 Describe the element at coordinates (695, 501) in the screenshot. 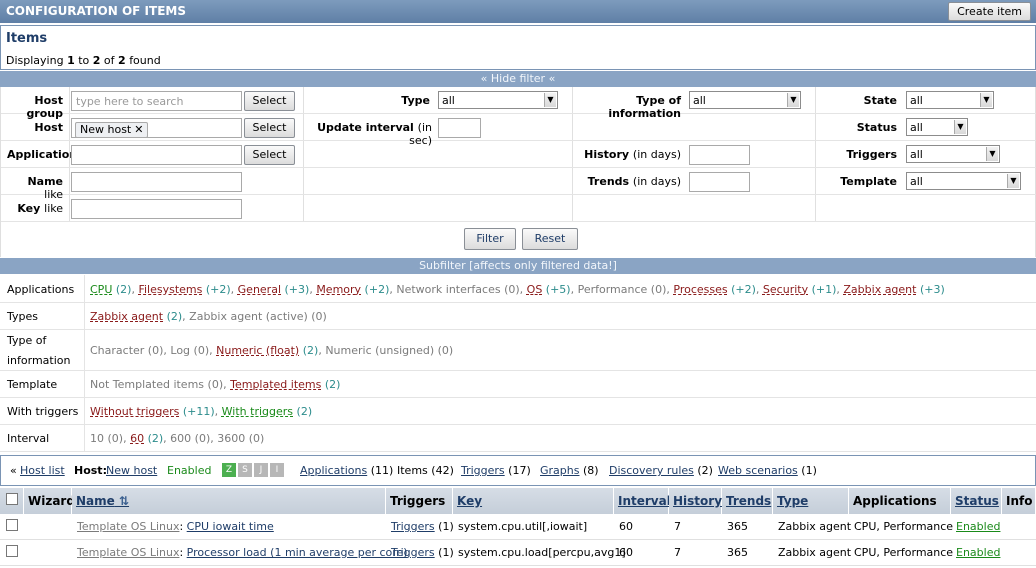

I see `history-header: History` at that location.